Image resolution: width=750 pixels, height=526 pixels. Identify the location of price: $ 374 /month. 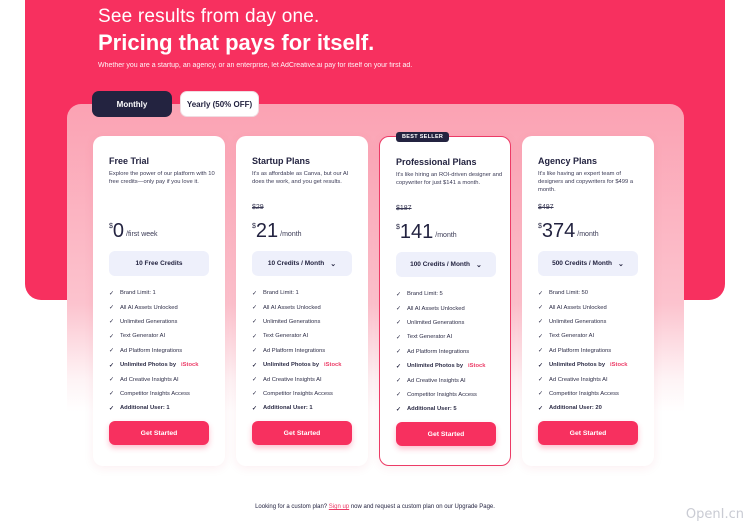
(568, 231).